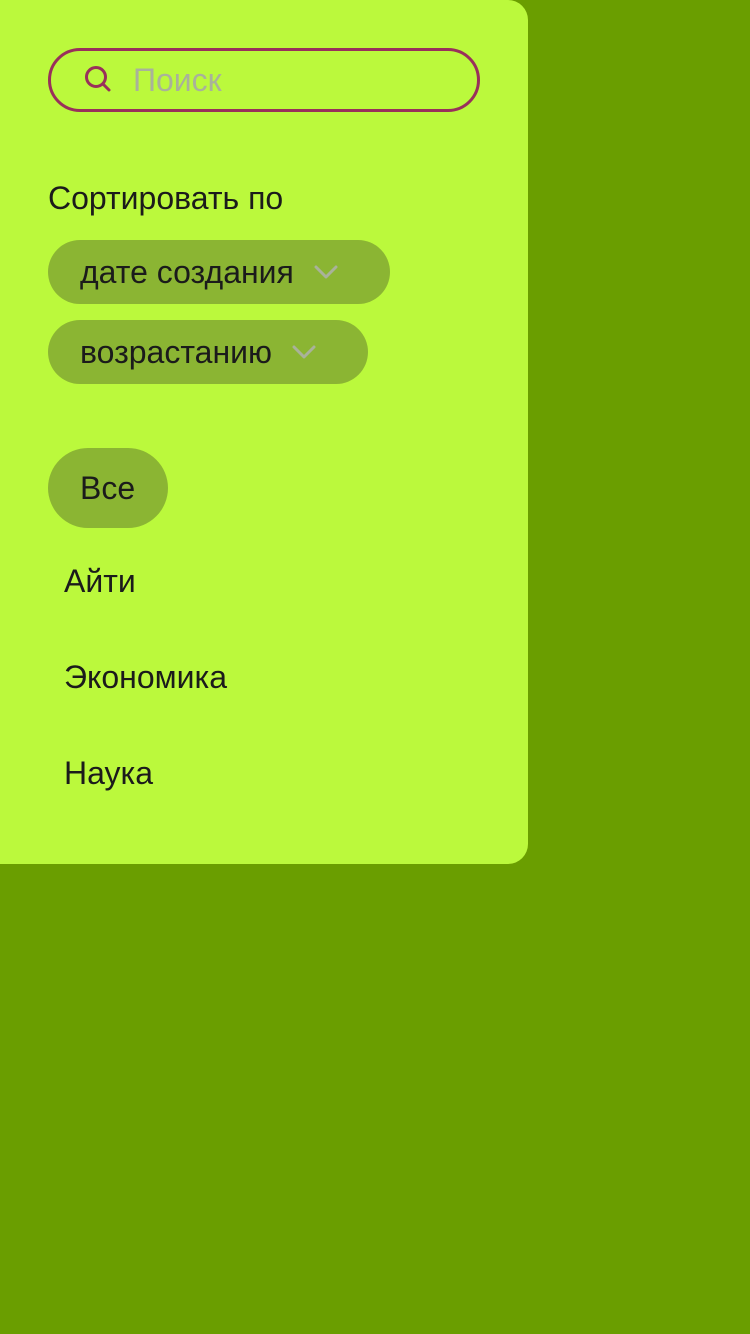 The height and width of the screenshot is (1334, 750). I want to click on sort-field-dropdown: дате создания, so click(219, 272).